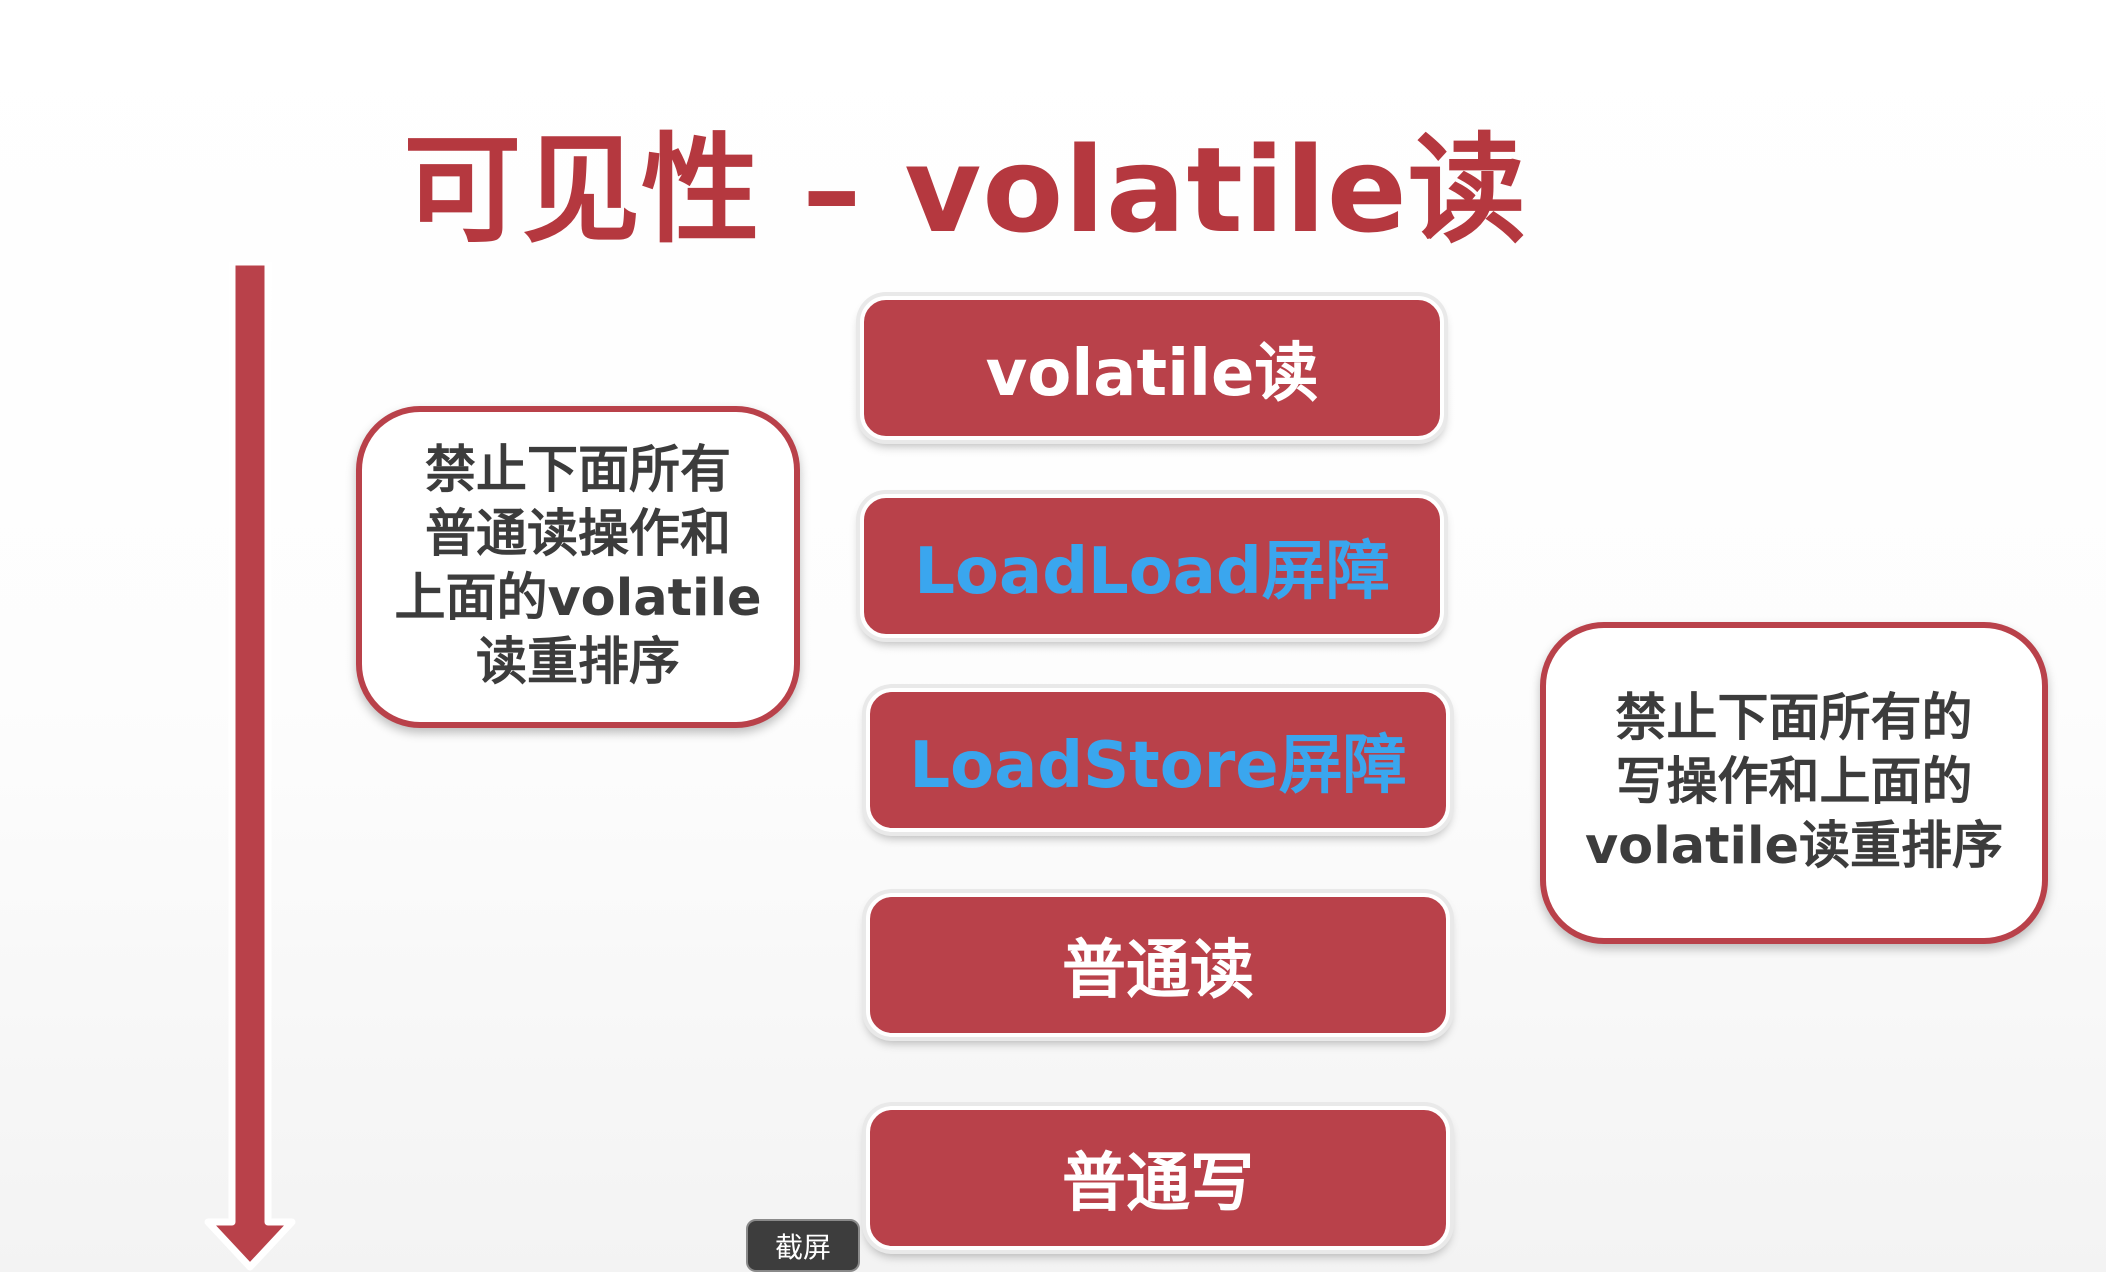 The width and height of the screenshot is (2106, 1272). Describe the element at coordinates (1158, 971) in the screenshot. I see `step-label: 普通读` at that location.